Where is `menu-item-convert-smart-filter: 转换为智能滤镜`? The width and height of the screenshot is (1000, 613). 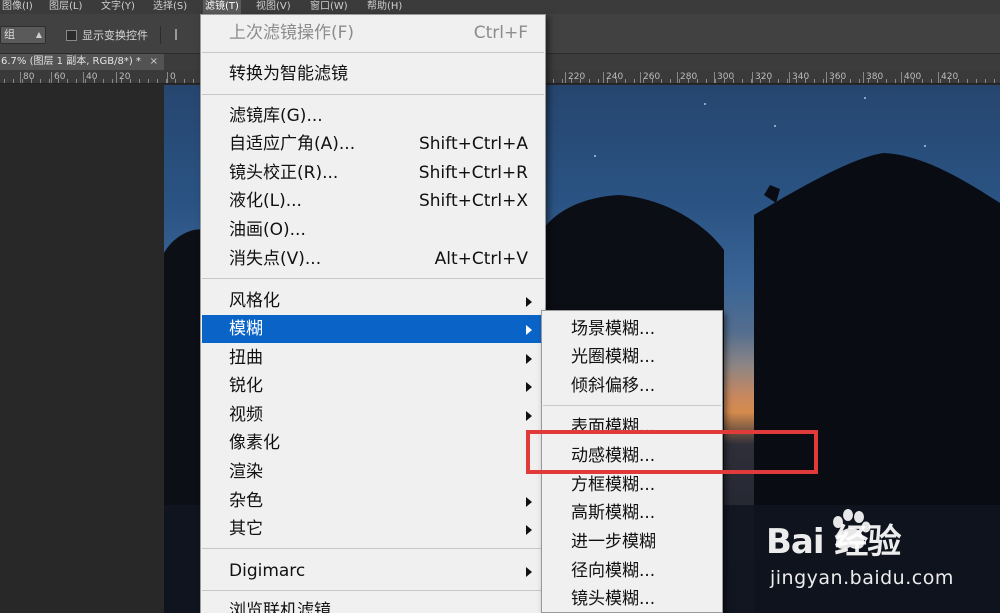
menu-item-convert-smart-filter: 转换为智能滤镜 is located at coordinates (373, 74).